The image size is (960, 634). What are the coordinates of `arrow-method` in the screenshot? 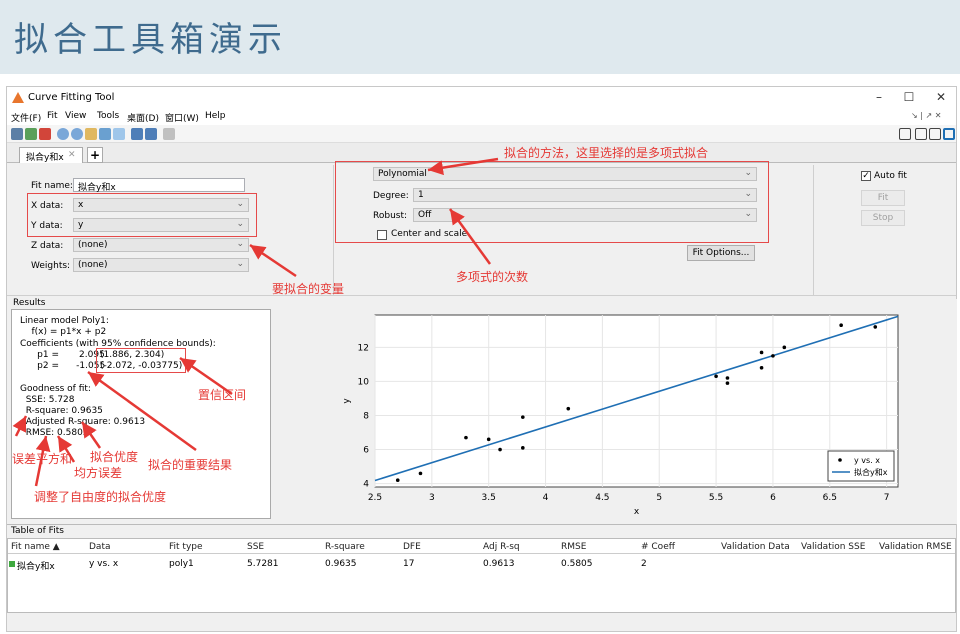 It's located at (463, 166).